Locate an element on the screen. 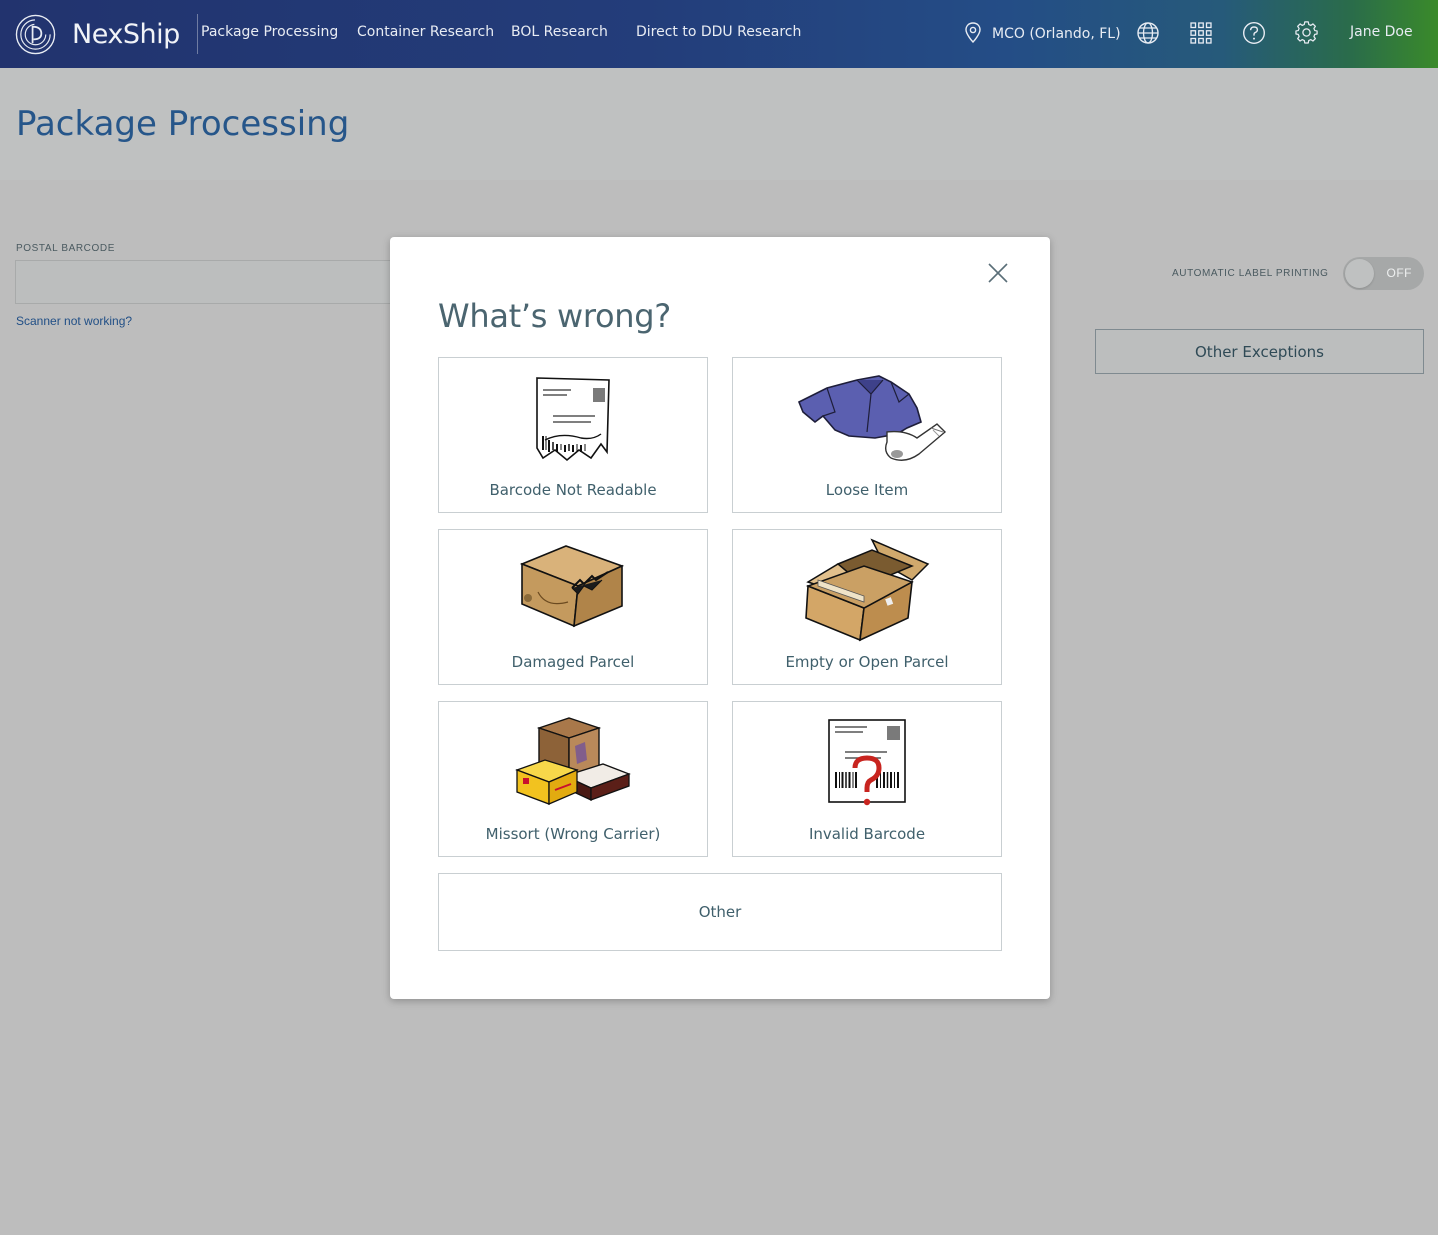 This screenshot has width=1438, height=1235. option-barcode-not-readable: Barcode Not Readable is located at coordinates (573, 435).